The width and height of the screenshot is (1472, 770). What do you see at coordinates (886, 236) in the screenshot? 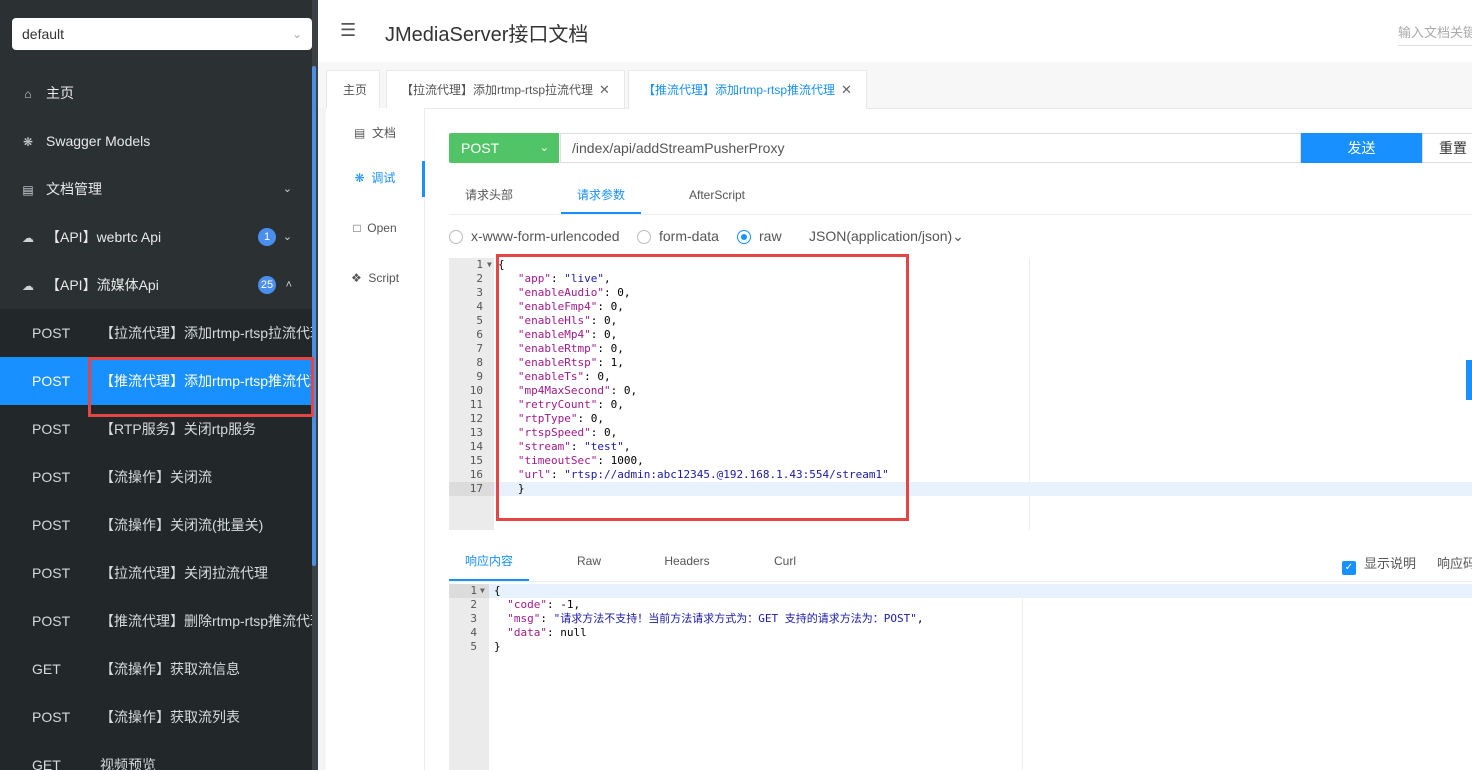
I see `content-type-select: JSON(application/json)⌄` at bounding box center [886, 236].